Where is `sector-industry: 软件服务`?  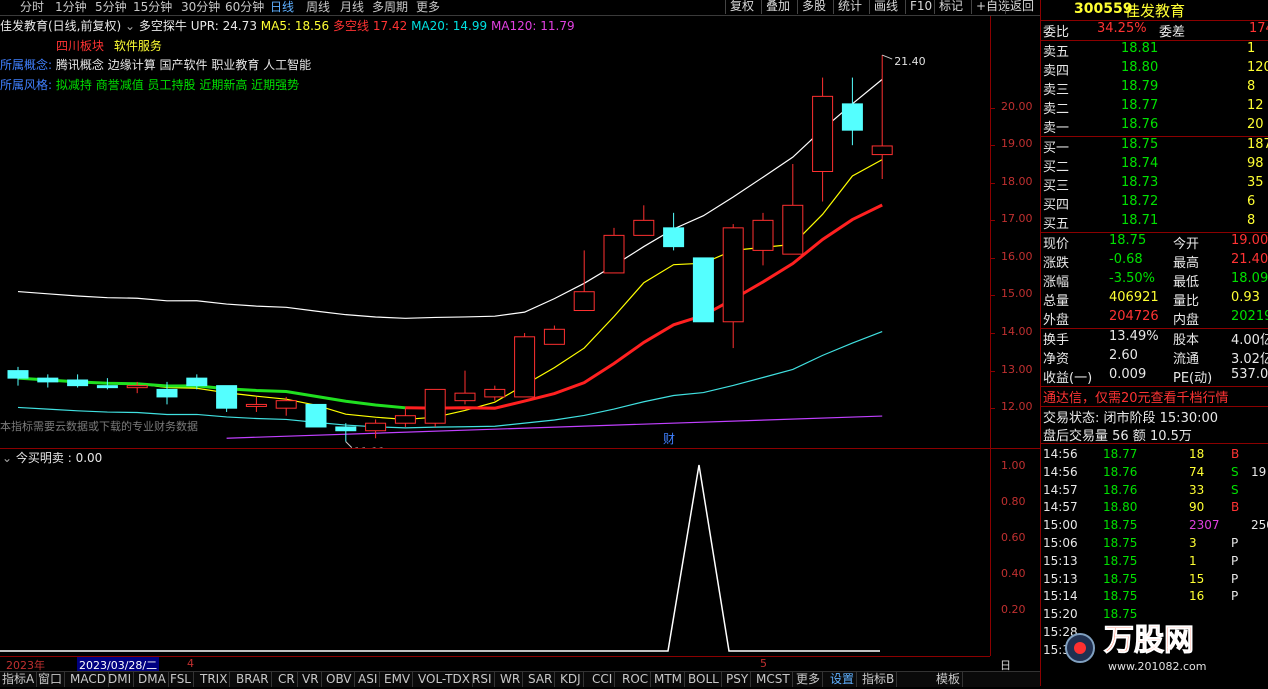
sector-industry: 软件服务 is located at coordinates (138, 46).